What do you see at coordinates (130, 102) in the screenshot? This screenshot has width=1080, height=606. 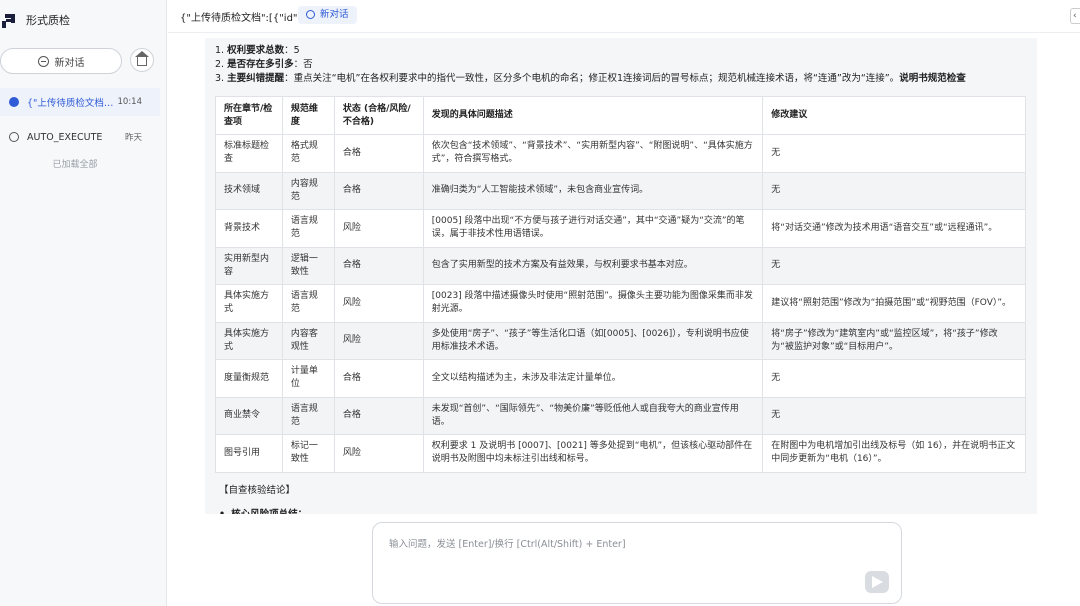 I see `conversation-time: 10:14` at bounding box center [130, 102].